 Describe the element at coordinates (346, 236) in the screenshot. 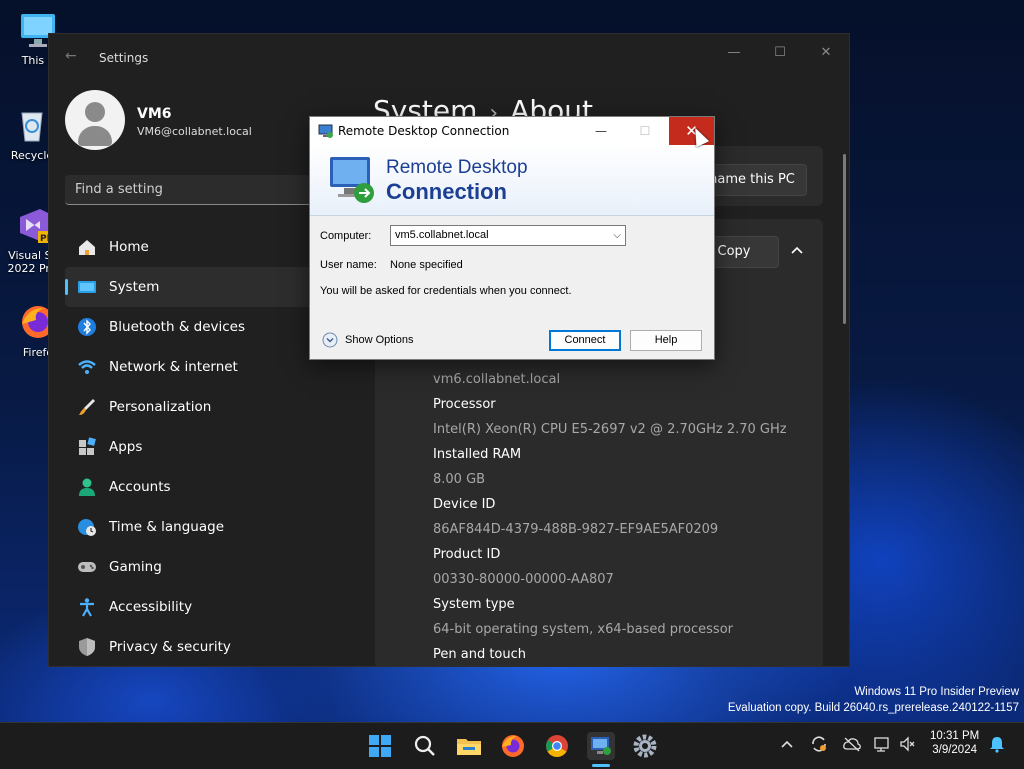

I see `computer-label: Computer:` at that location.